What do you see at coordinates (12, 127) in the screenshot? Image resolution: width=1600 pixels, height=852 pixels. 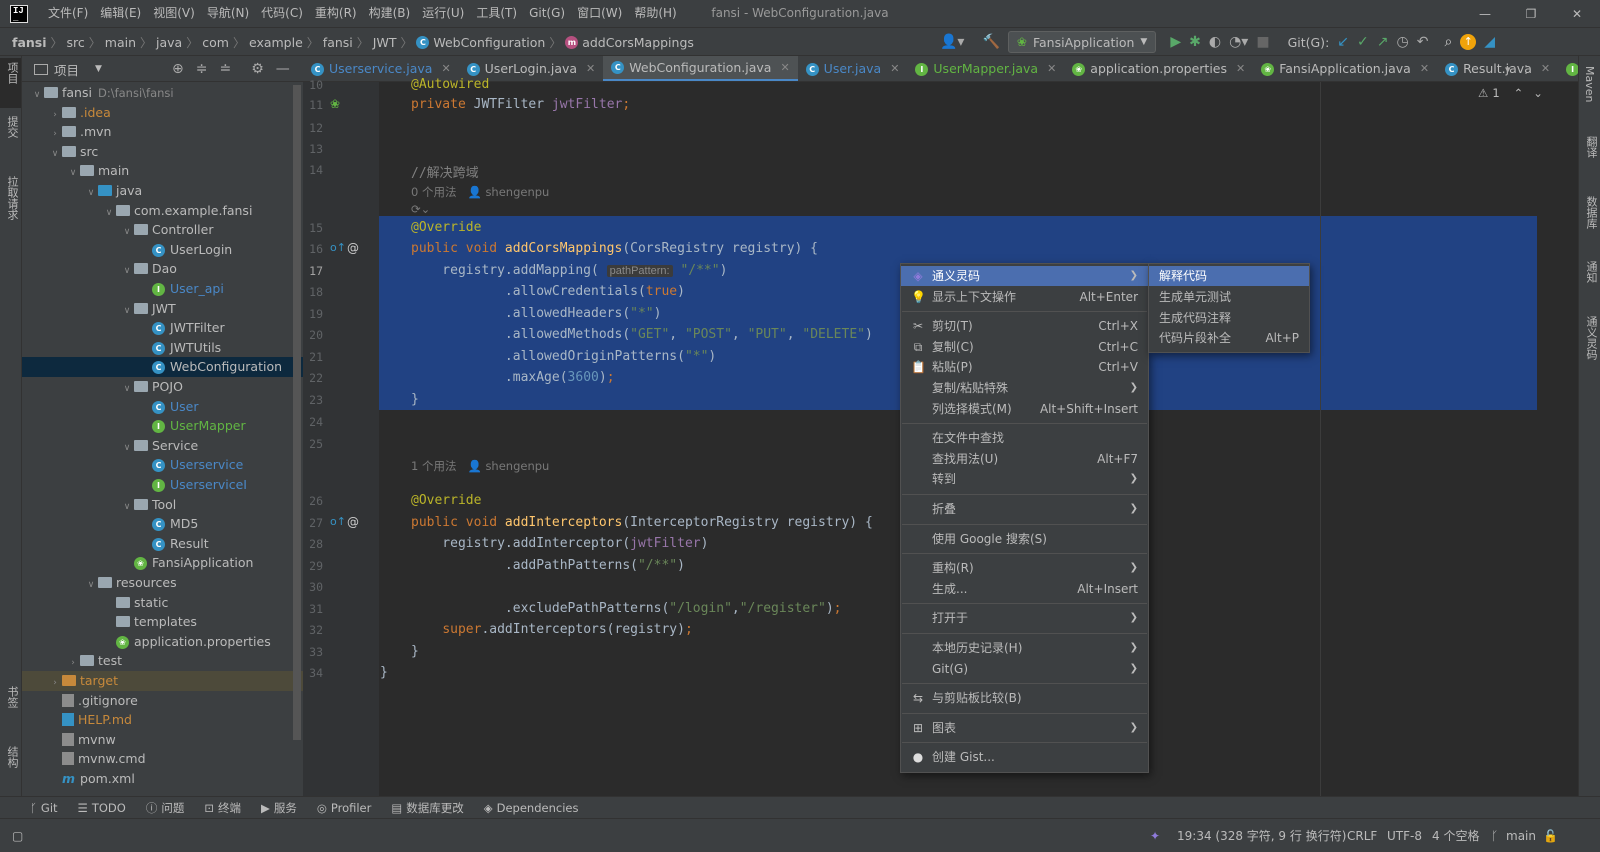 I see `stripe-commit: 提交` at bounding box center [12, 127].